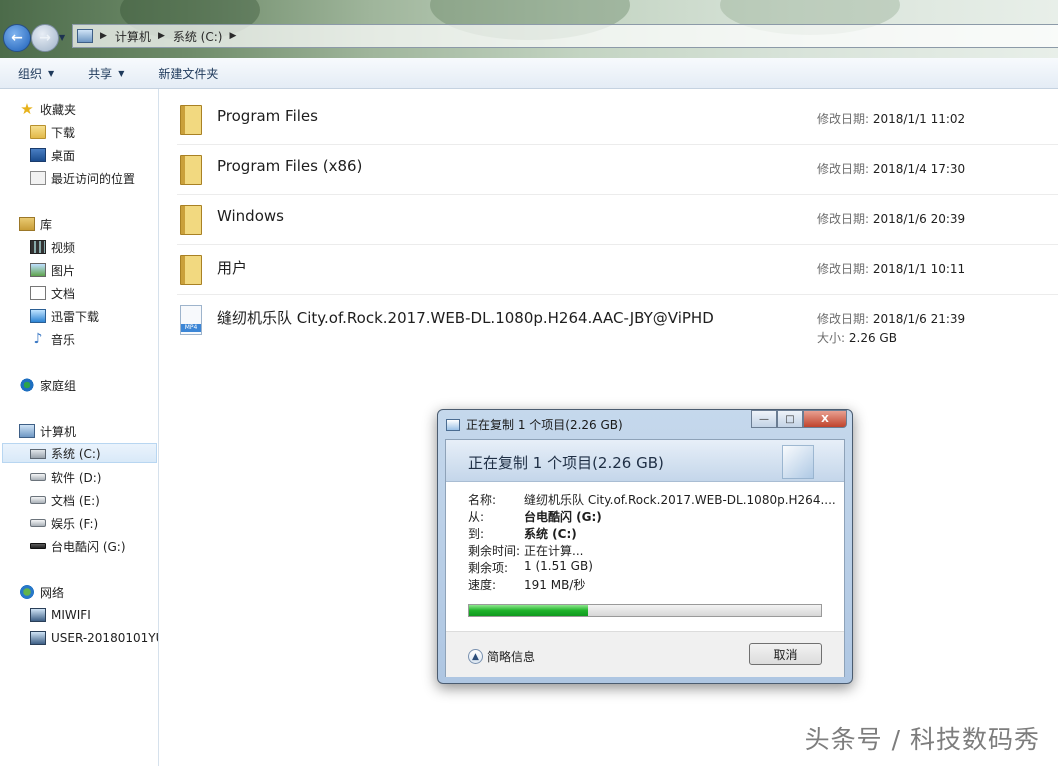  I want to click on less-info-label: 简略信息, so click(511, 657).